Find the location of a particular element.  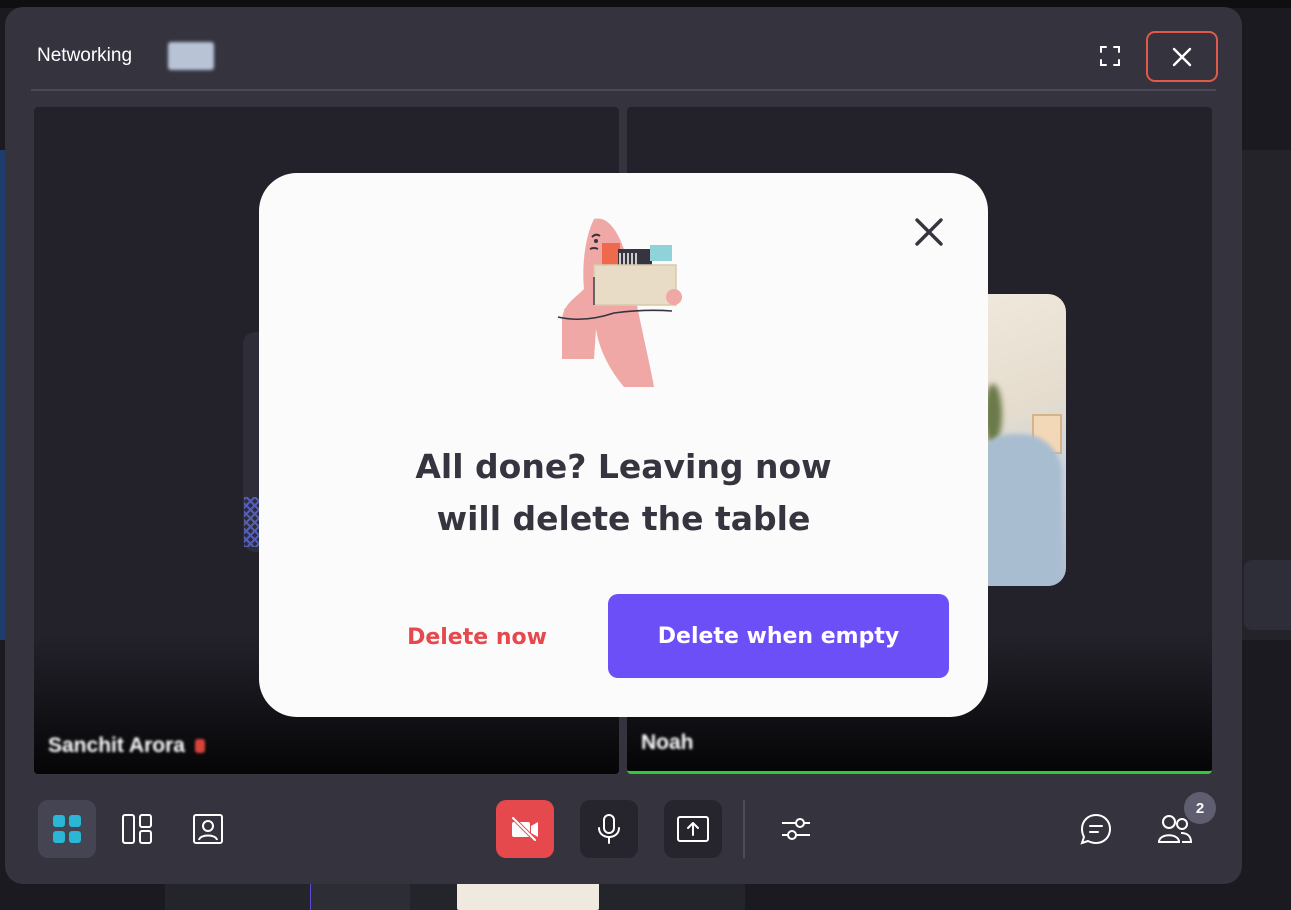

expand-icon is located at coordinates (1110, 56).